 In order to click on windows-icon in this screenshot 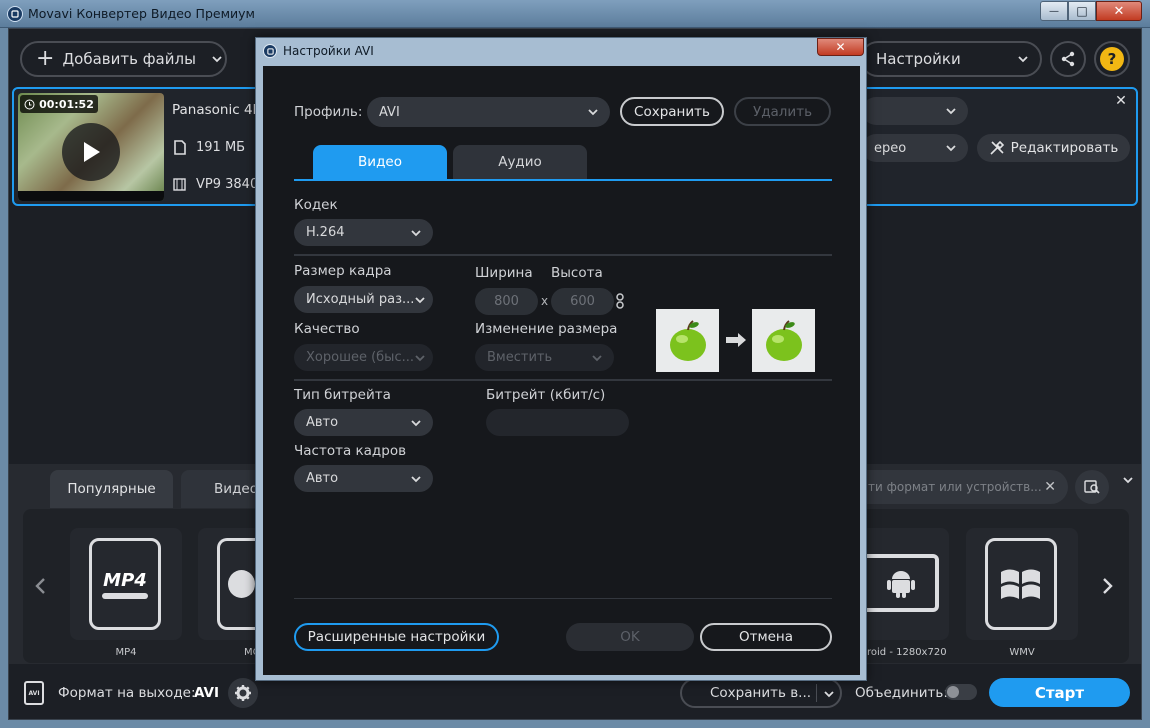, I will do `click(1020, 584)`.